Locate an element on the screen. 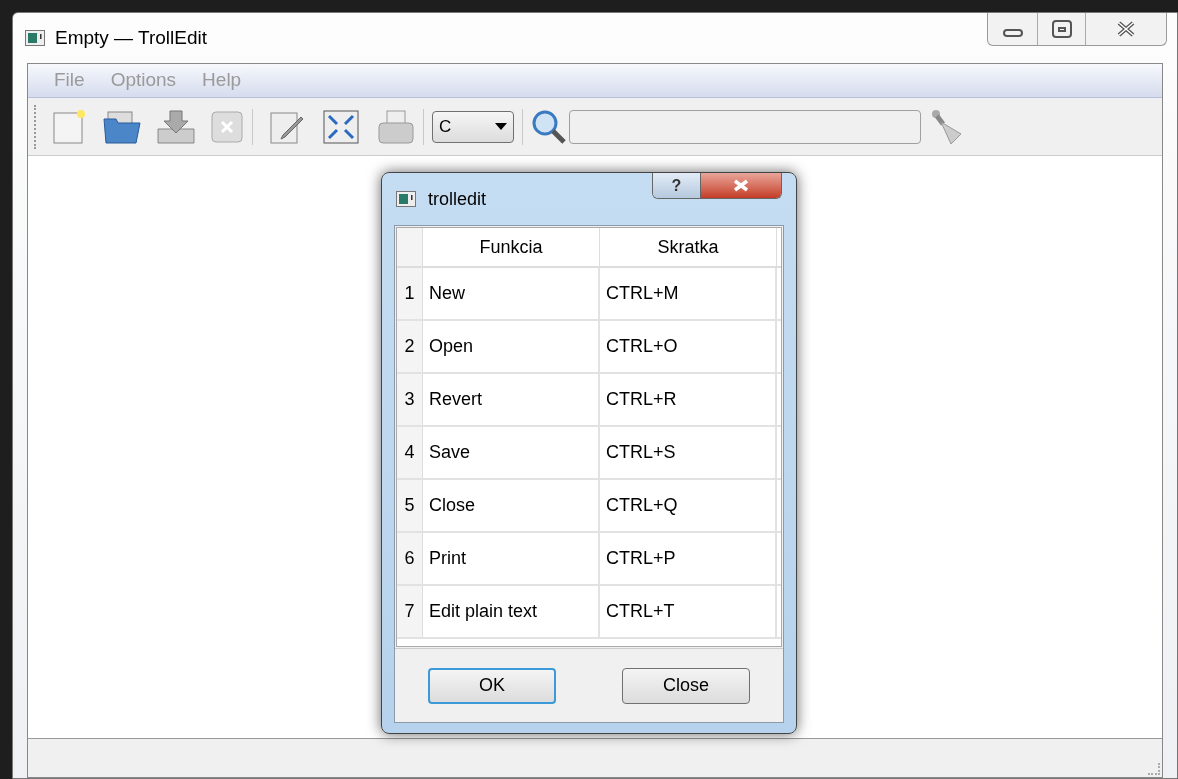 This screenshot has height=779, width=1178. row-header: 7 is located at coordinates (410, 611).